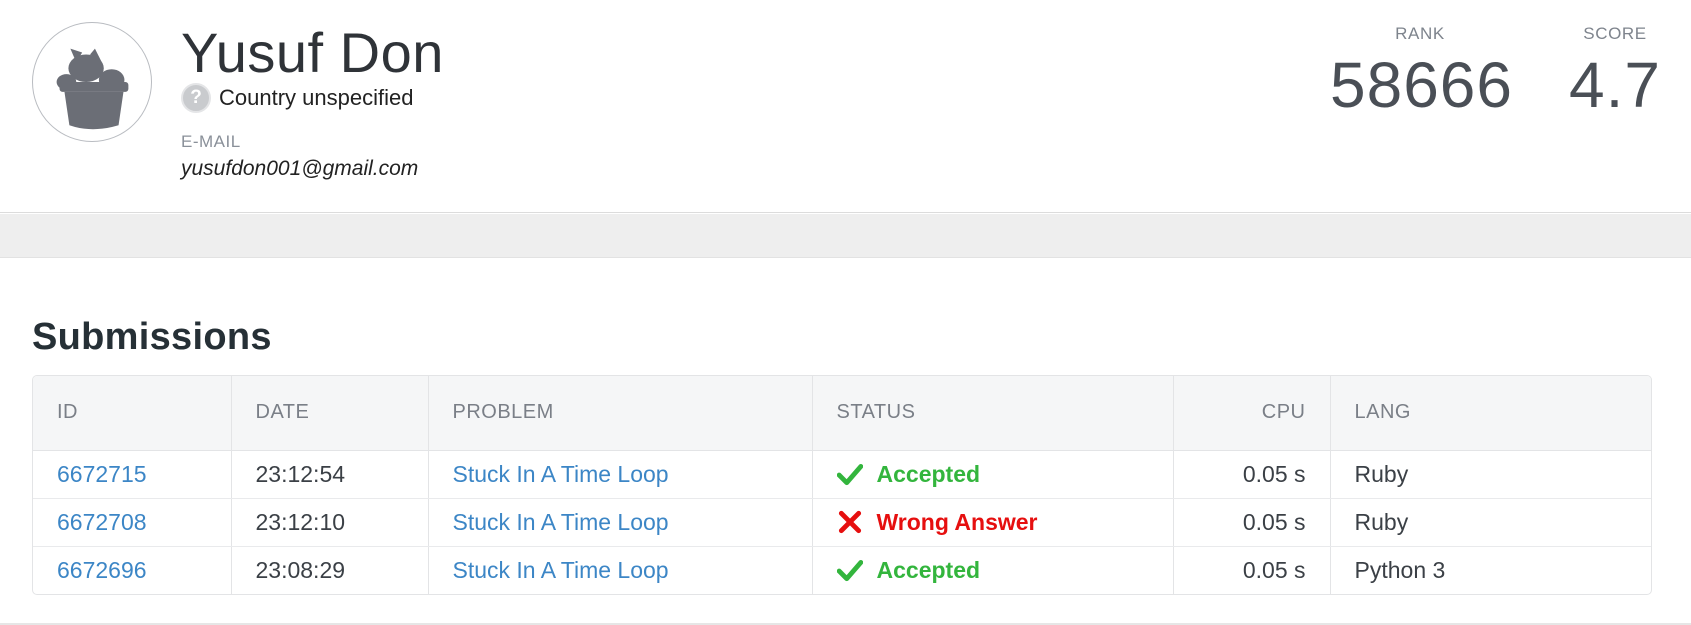  What do you see at coordinates (316, 97) in the screenshot?
I see `country-label: Country unspecified` at bounding box center [316, 97].